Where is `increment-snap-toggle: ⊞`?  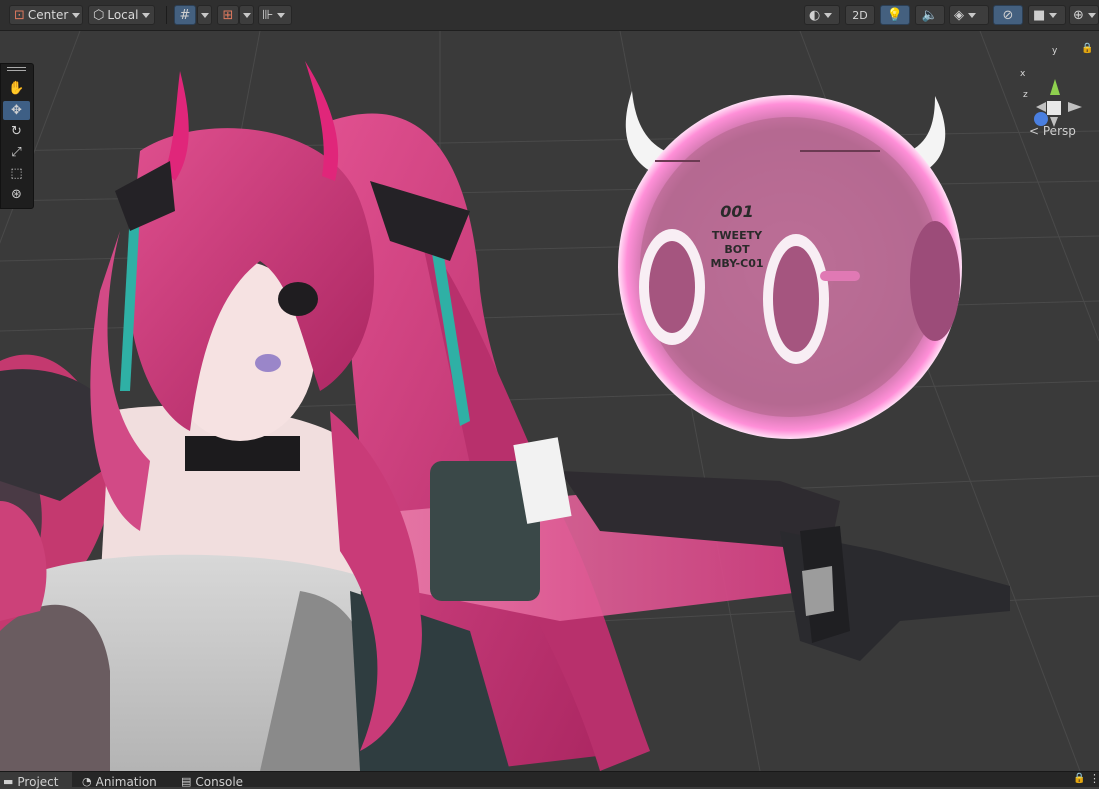 increment-snap-toggle: ⊞ is located at coordinates (228, 15).